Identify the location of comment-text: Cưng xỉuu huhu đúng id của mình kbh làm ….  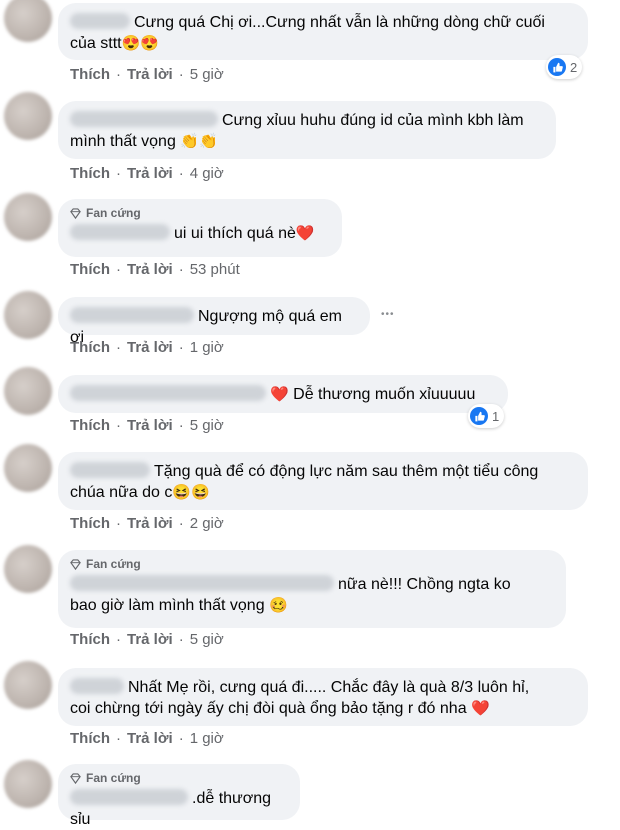
(297, 130).